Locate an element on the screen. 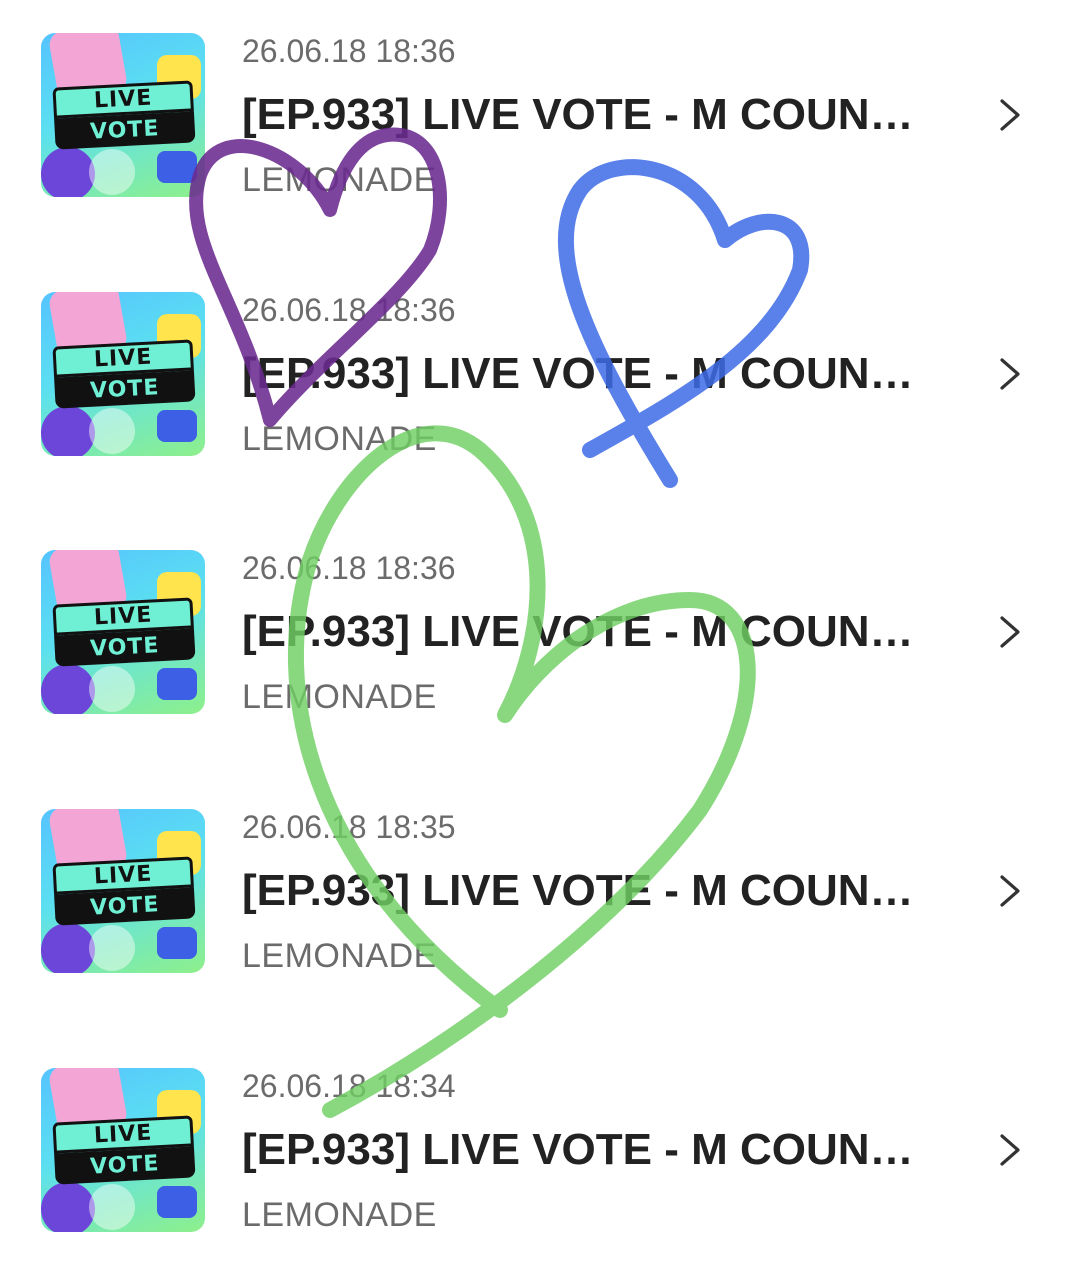  item-date: 26.06.18 18:35 is located at coordinates (349, 827).